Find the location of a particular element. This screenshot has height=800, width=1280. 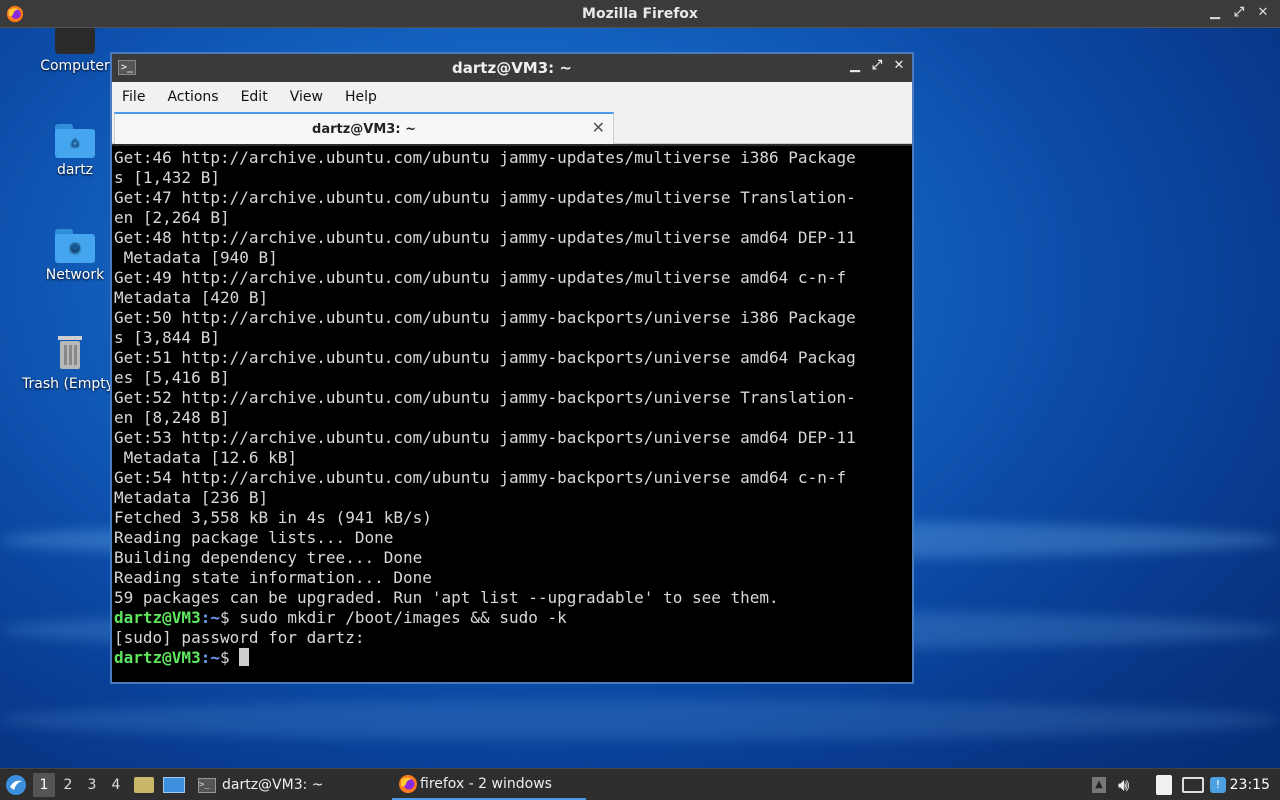

desktop-icon-trash: Trash (Empty) is located at coordinates (71, 362).